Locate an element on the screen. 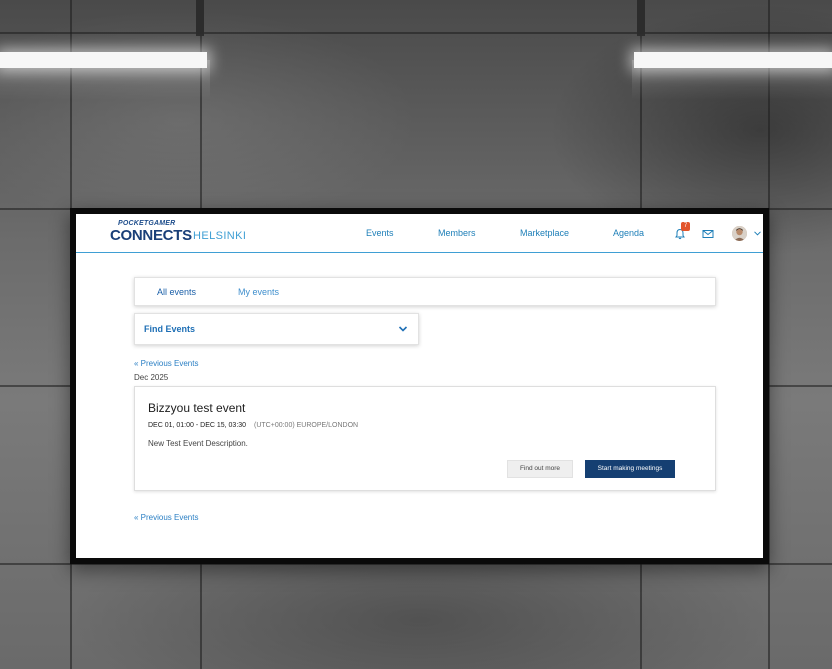  messages-button is located at coordinates (709, 234).